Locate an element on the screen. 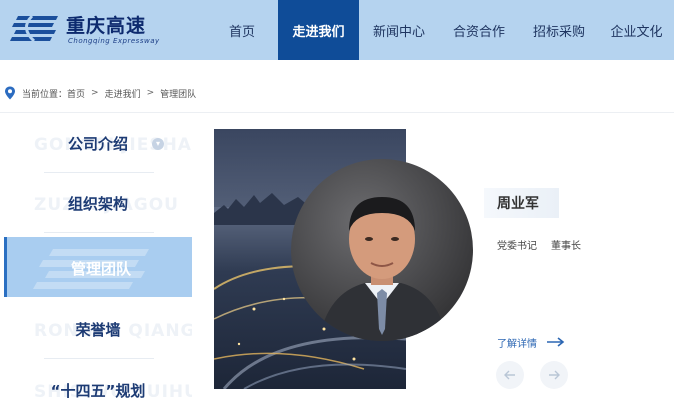 The height and width of the screenshot is (408, 674). previous-button is located at coordinates (510, 375).